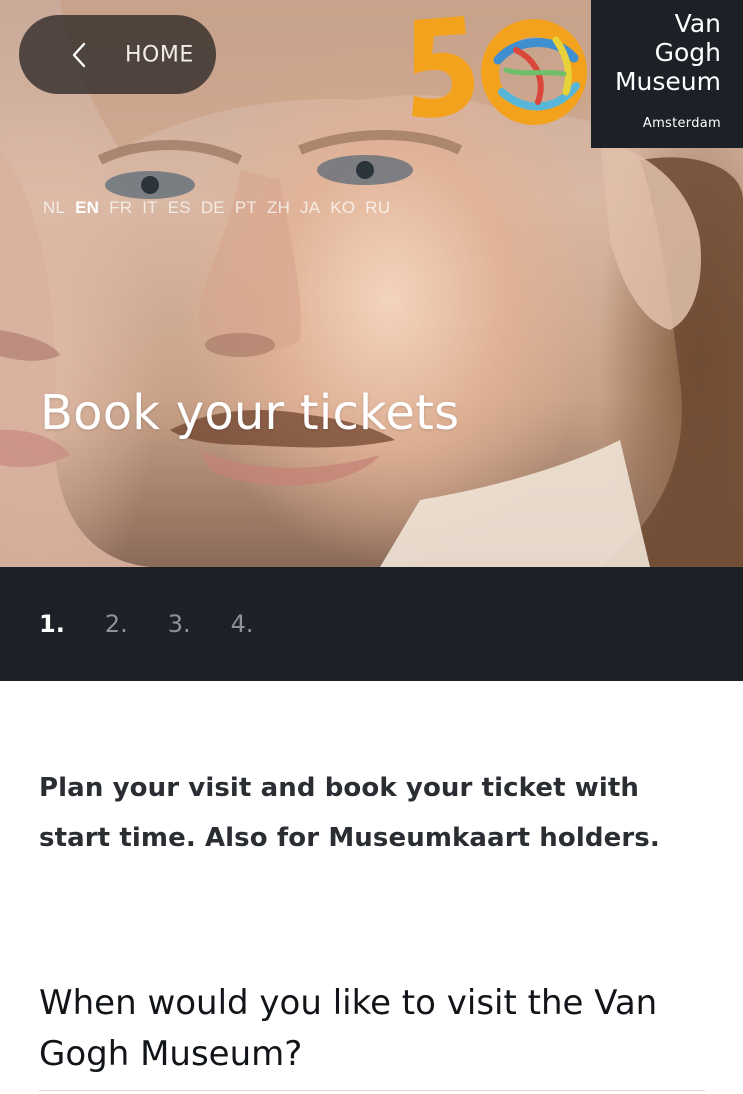 The height and width of the screenshot is (1094, 743). Describe the element at coordinates (681, 123) in the screenshot. I see `brand-city: Amsterdam` at that location.